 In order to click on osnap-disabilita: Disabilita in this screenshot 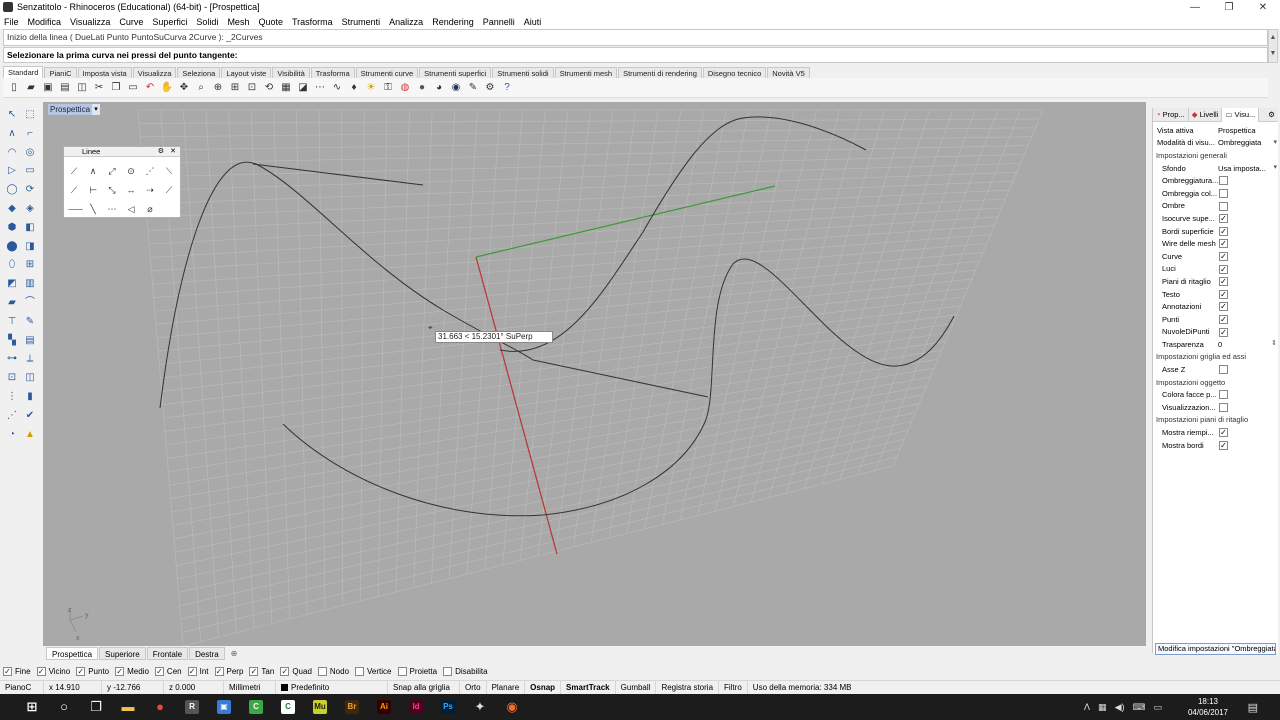, I will do `click(465, 671)`.